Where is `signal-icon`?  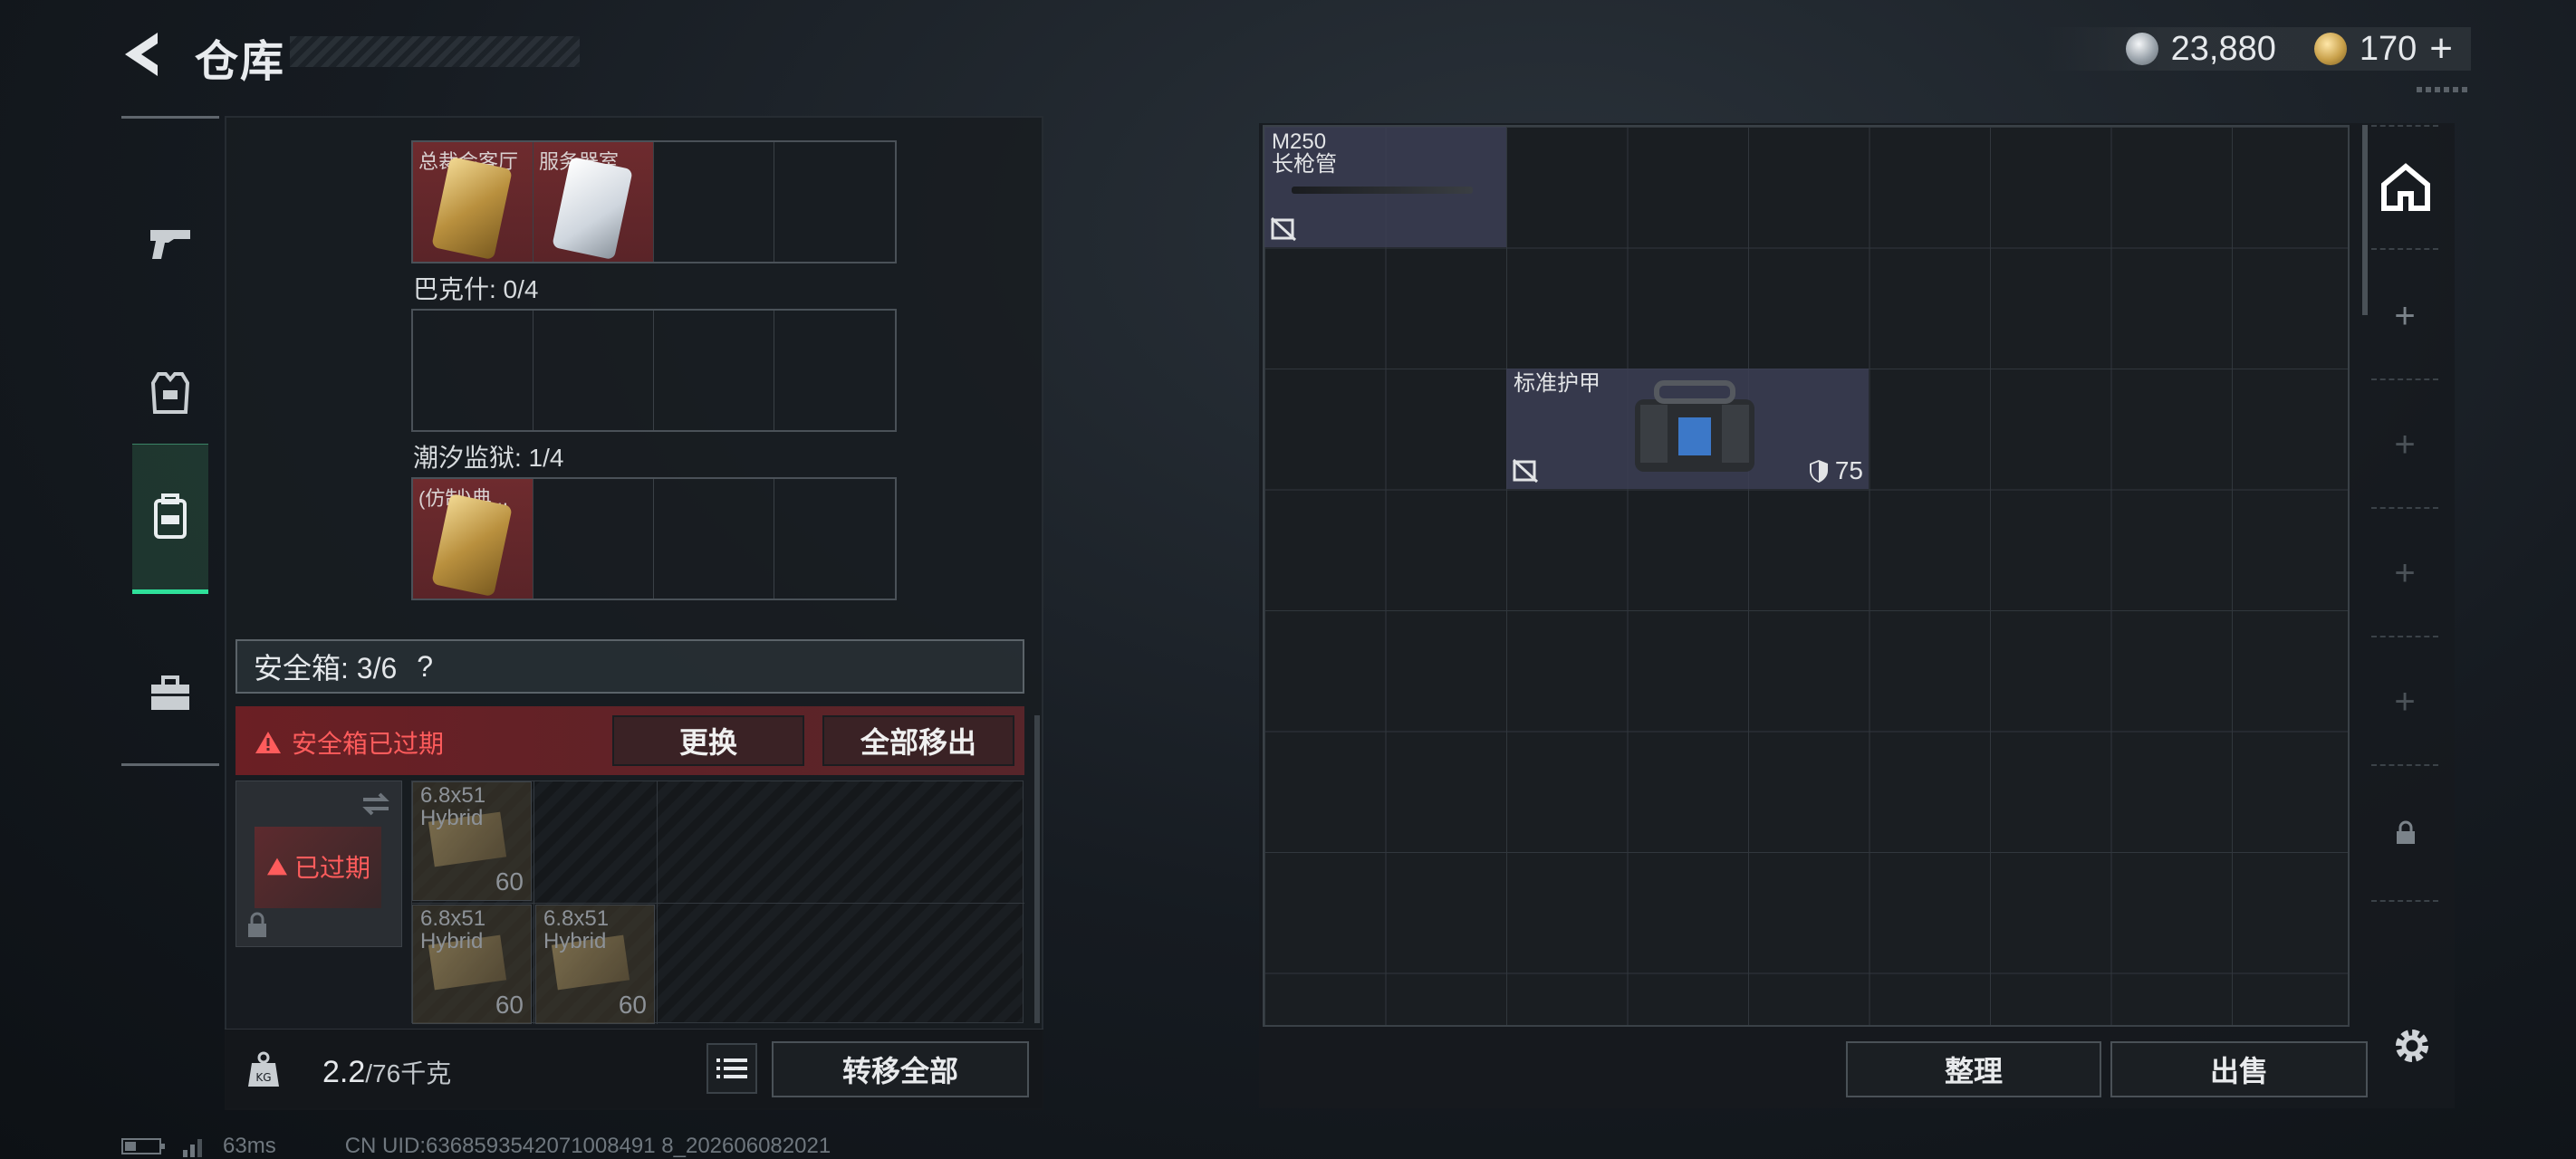
signal-icon is located at coordinates (192, 1148).